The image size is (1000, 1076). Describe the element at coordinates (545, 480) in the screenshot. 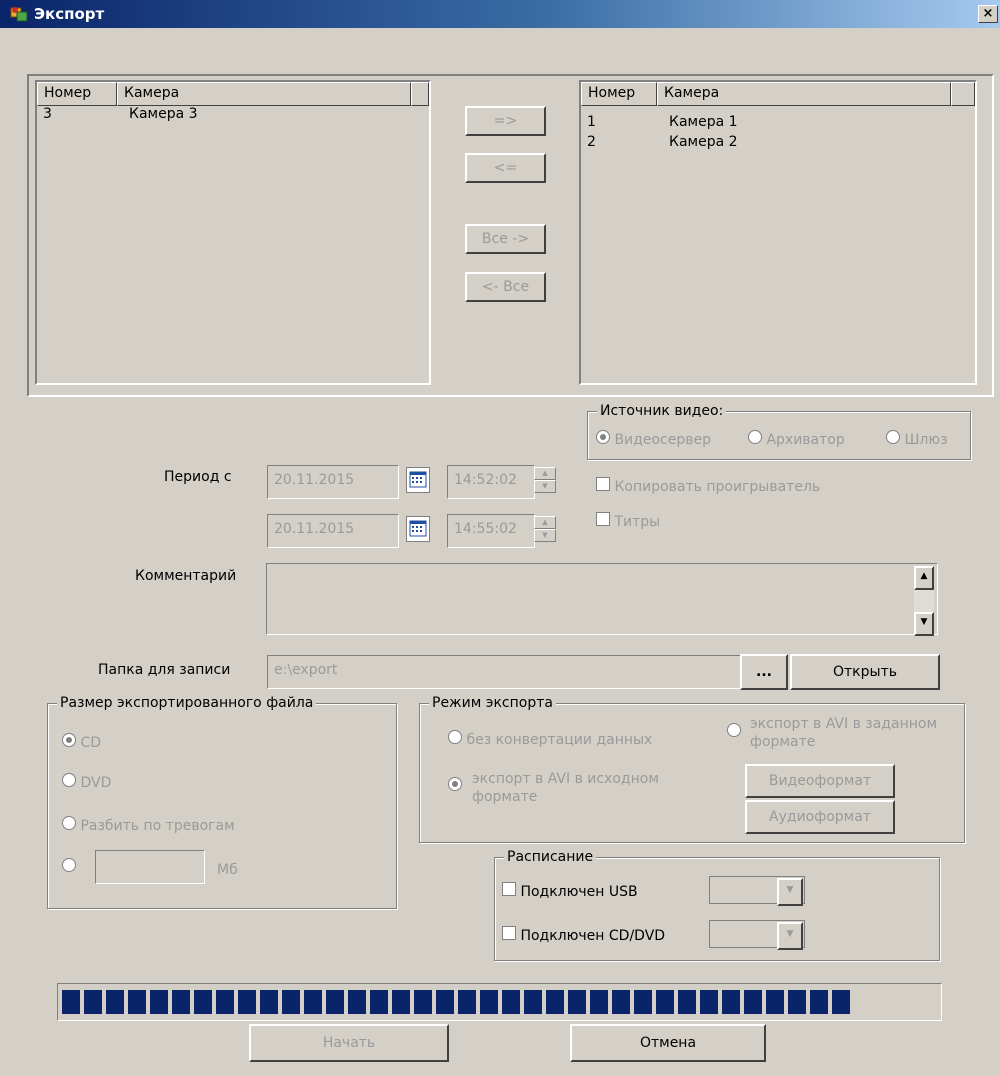

I see `from-time-spinner: ▲ ▼` at that location.